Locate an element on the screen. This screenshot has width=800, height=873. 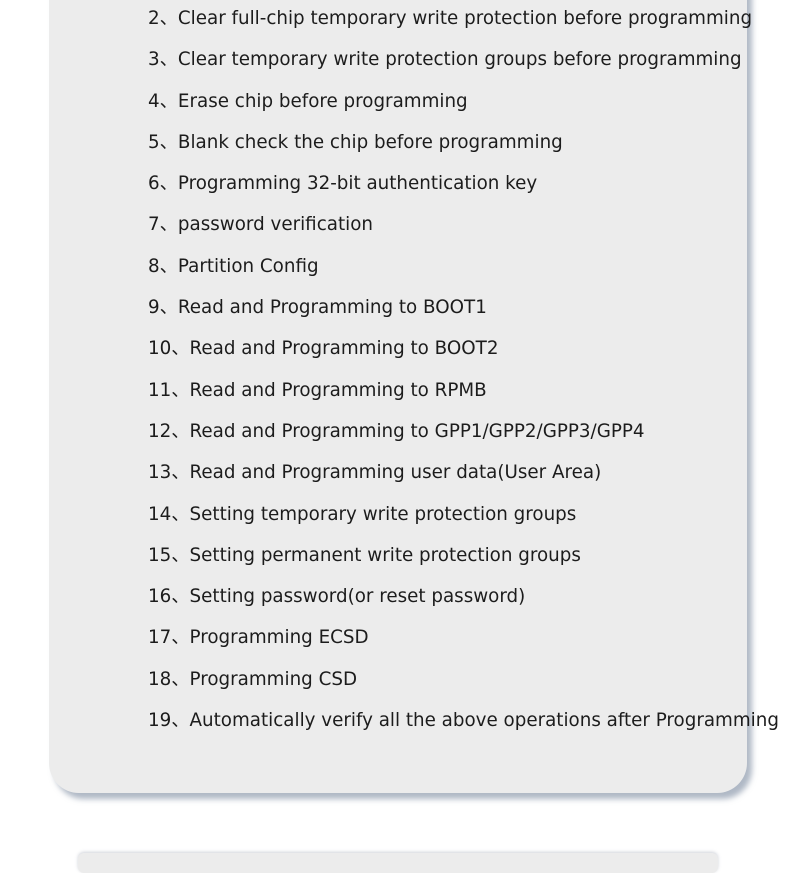
feature-item-number: 18、 is located at coordinates (169, 679).